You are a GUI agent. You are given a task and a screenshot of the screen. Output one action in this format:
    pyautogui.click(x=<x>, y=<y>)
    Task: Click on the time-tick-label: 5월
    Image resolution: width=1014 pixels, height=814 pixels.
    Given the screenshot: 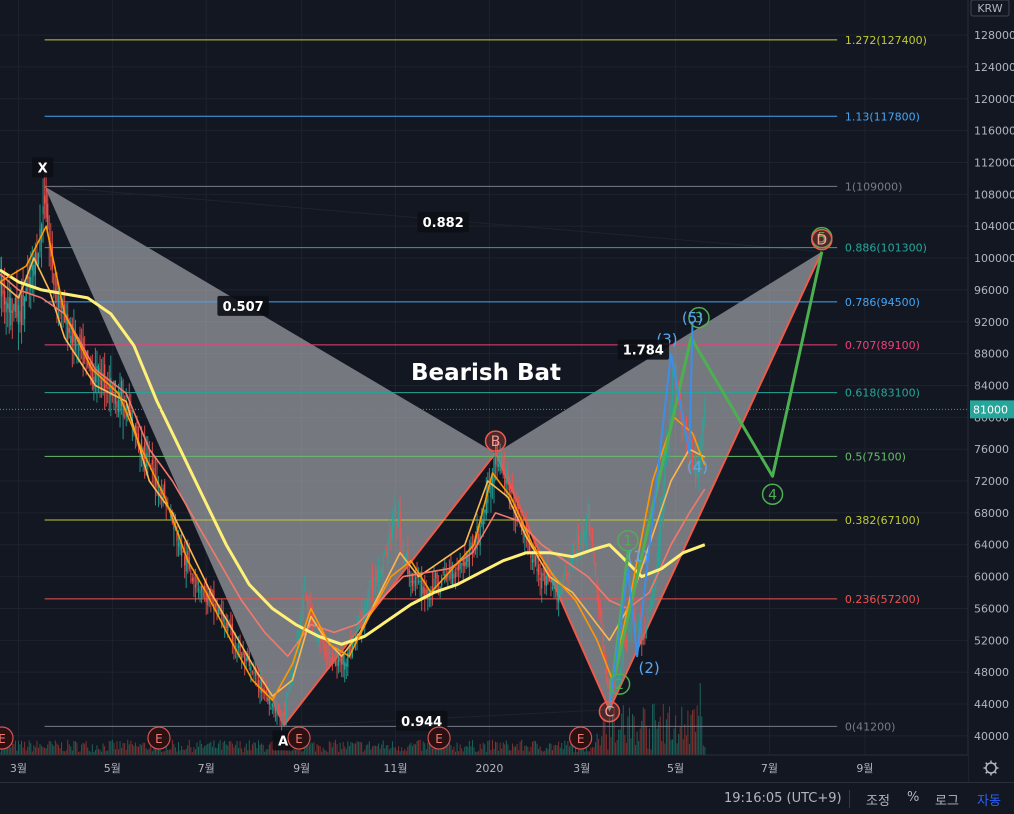 What is the action you would take?
    pyautogui.click(x=675, y=768)
    